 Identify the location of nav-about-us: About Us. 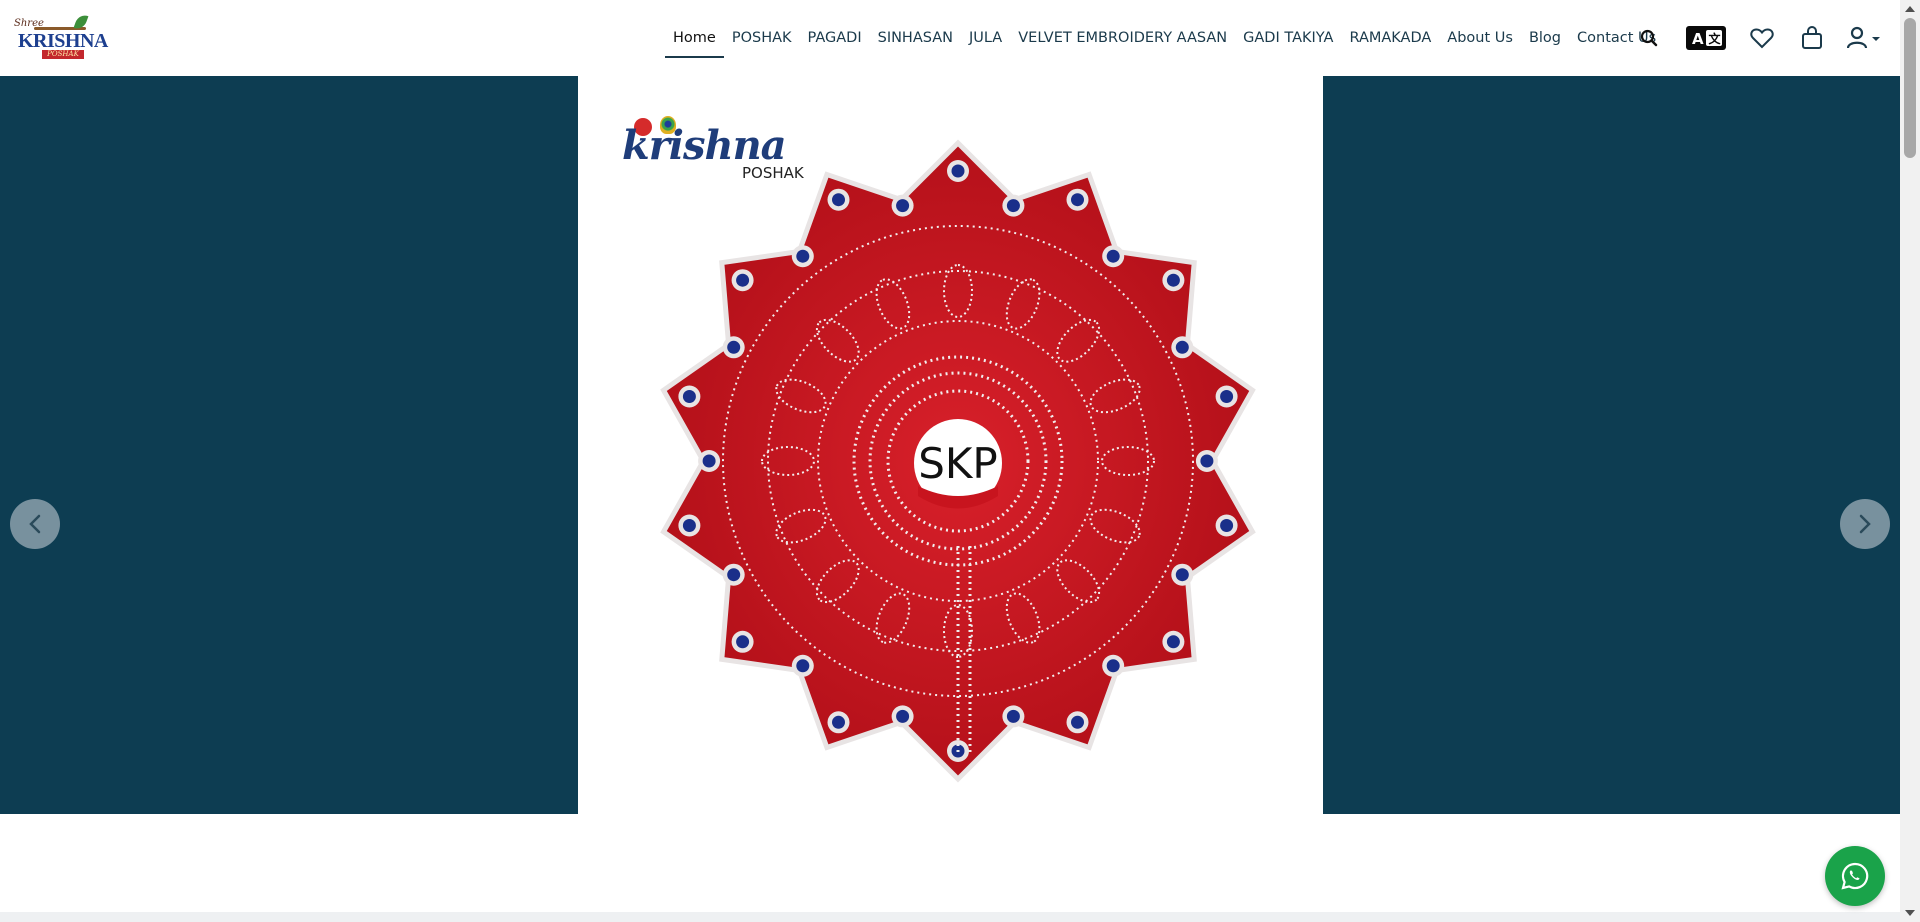
(1480, 38).